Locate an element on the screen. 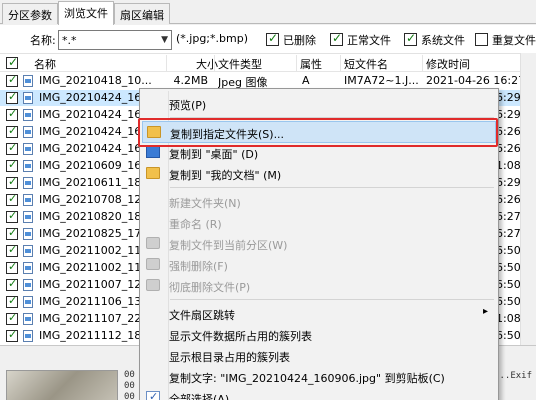 The width and height of the screenshot is (536, 400). menu-item-label: 重命名 (R) is located at coordinates (195, 224).